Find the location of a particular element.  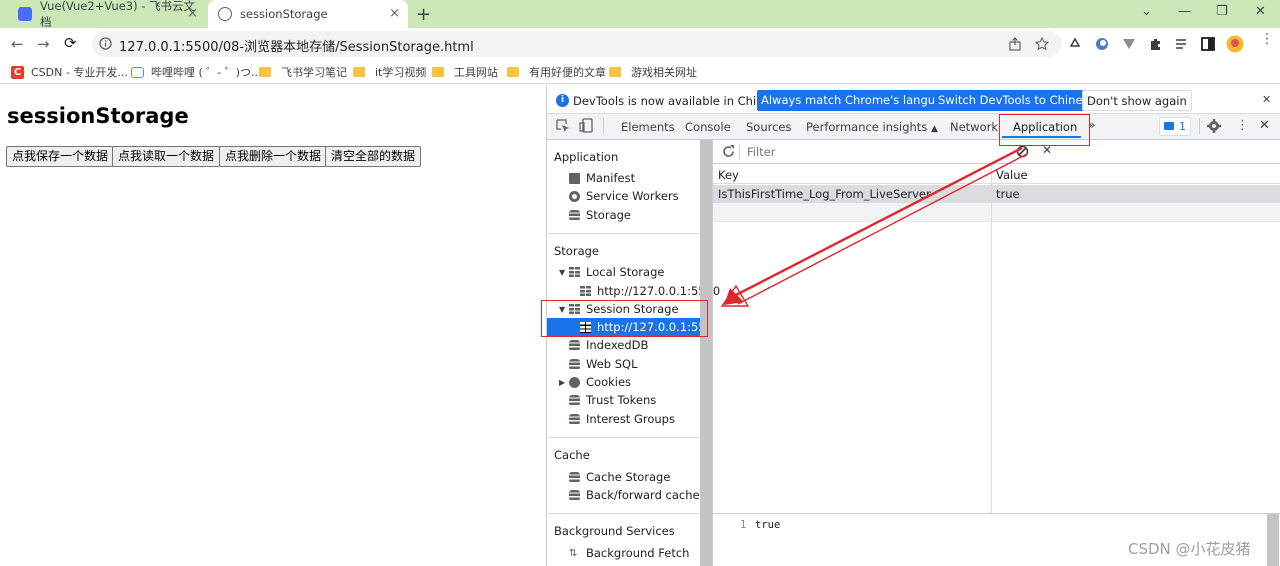

sidebar-item-label: Manifest is located at coordinates (611, 178).